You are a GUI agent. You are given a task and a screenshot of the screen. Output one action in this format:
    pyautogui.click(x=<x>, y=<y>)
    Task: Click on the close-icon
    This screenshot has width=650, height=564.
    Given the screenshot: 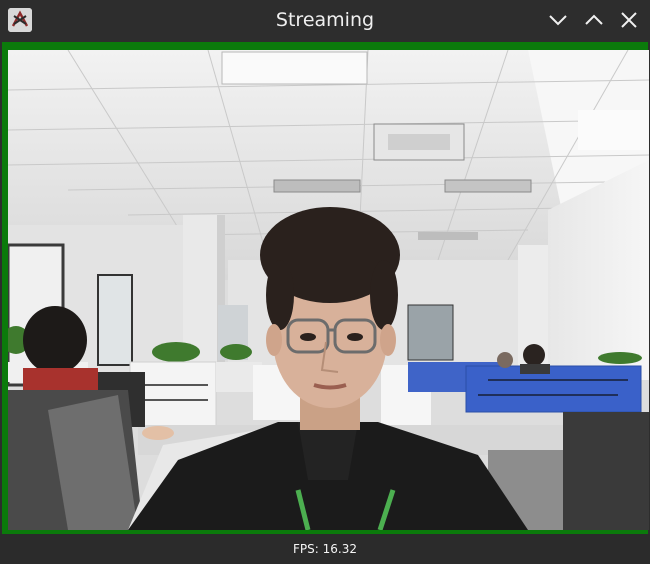 What is the action you would take?
    pyautogui.click(x=629, y=20)
    